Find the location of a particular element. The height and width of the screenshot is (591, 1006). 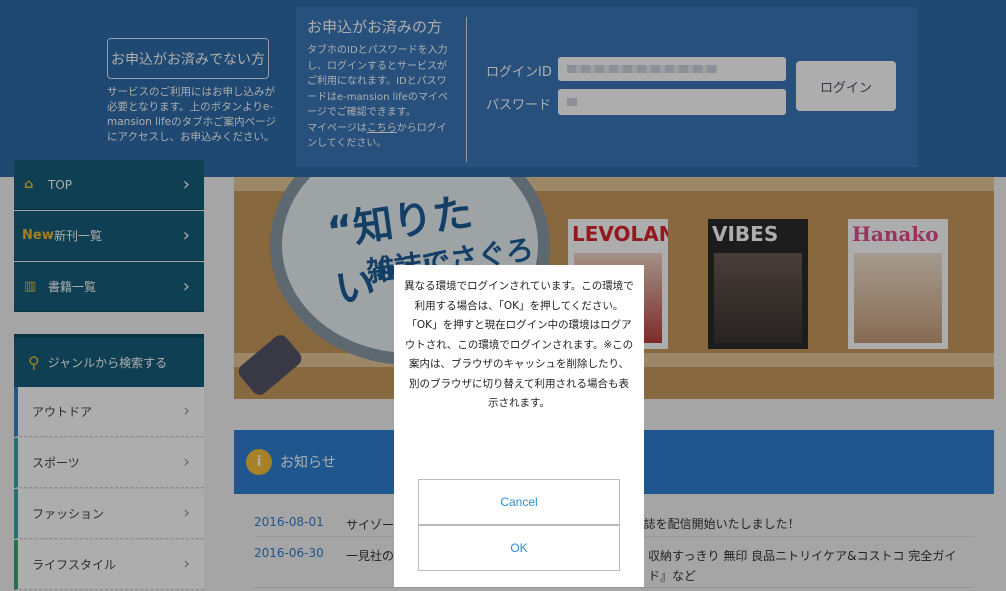

ok-button: OK is located at coordinates (519, 548).